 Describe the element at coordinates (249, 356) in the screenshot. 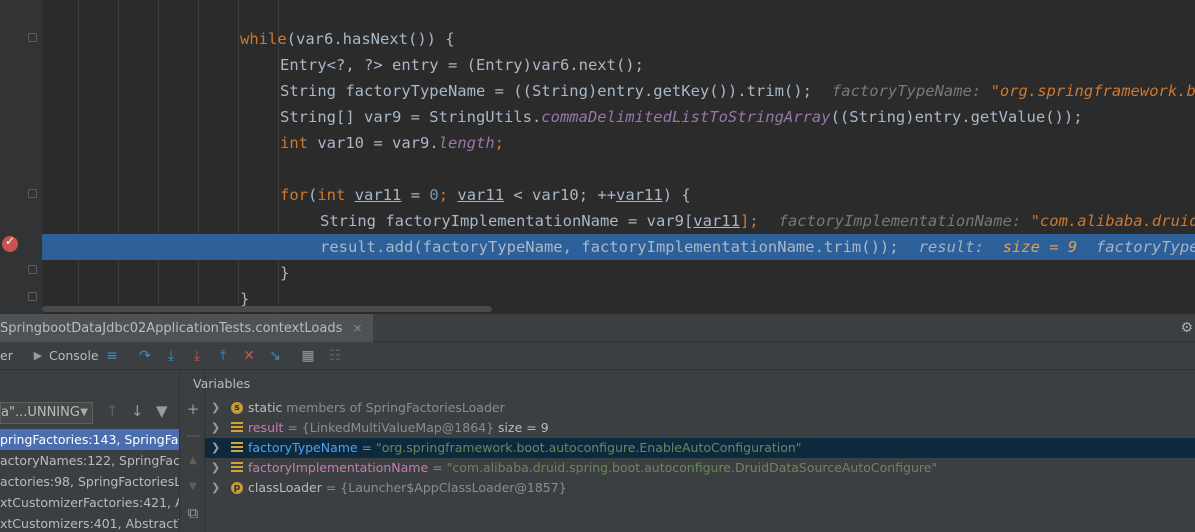

I see `drop-frame-icon: ✕` at that location.